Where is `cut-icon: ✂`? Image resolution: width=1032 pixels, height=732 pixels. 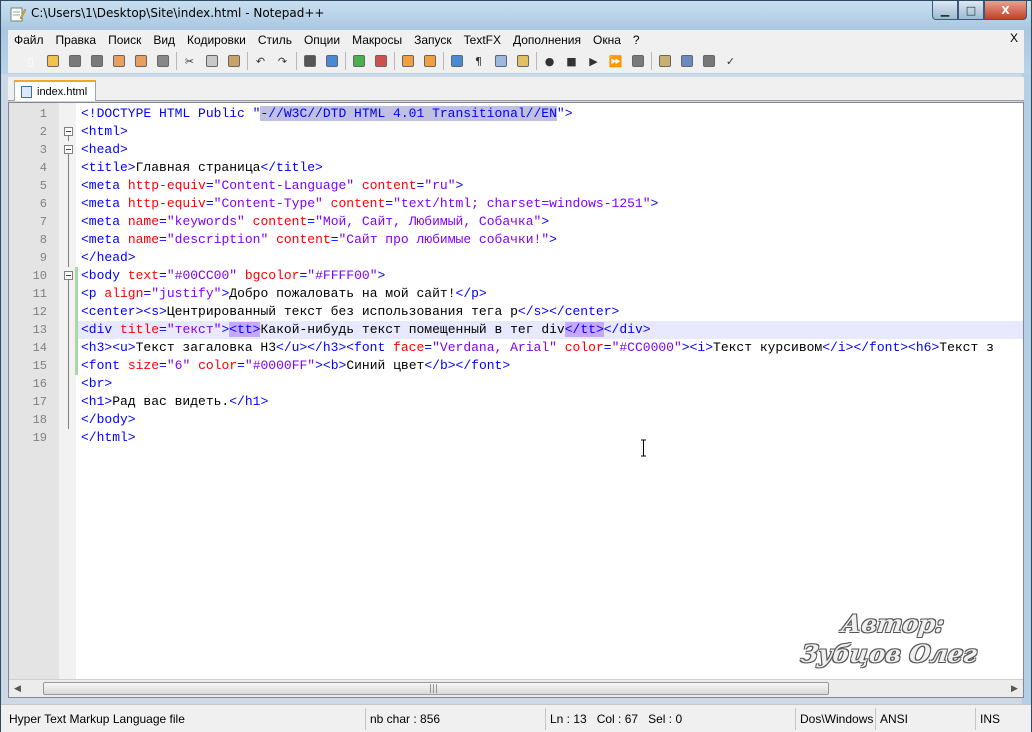 cut-icon: ✂ is located at coordinates (189, 61).